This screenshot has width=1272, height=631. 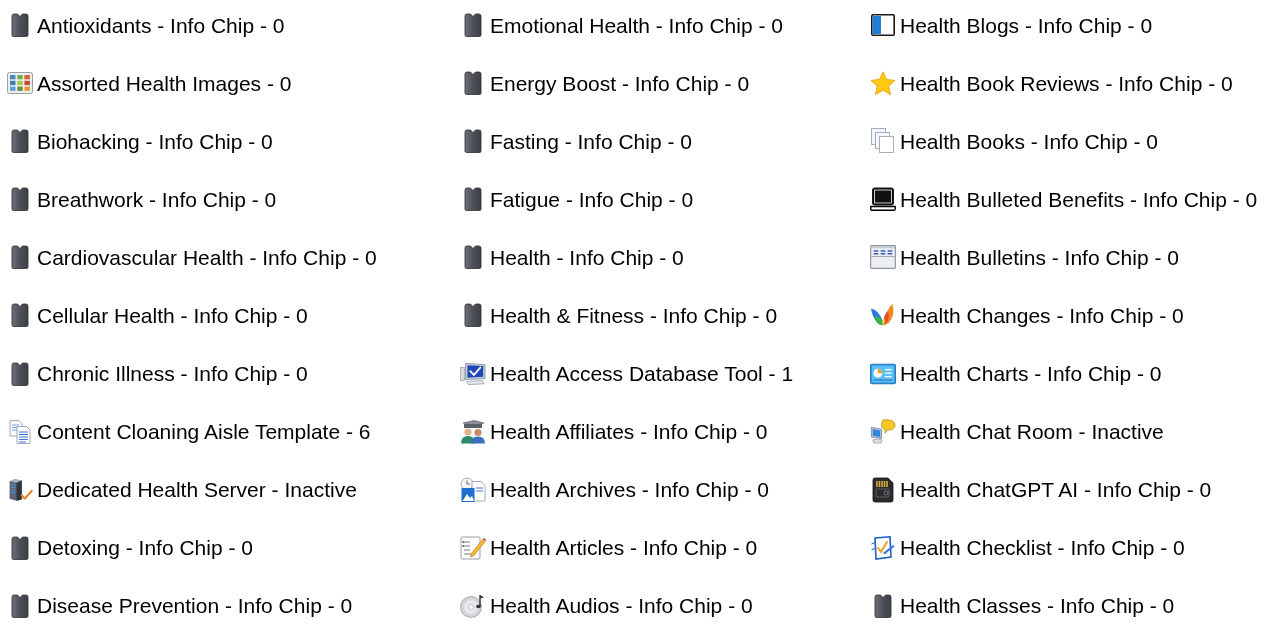 What do you see at coordinates (172, 374) in the screenshot?
I see `file-name: Chronic Illness - Info Chip - 0` at bounding box center [172, 374].